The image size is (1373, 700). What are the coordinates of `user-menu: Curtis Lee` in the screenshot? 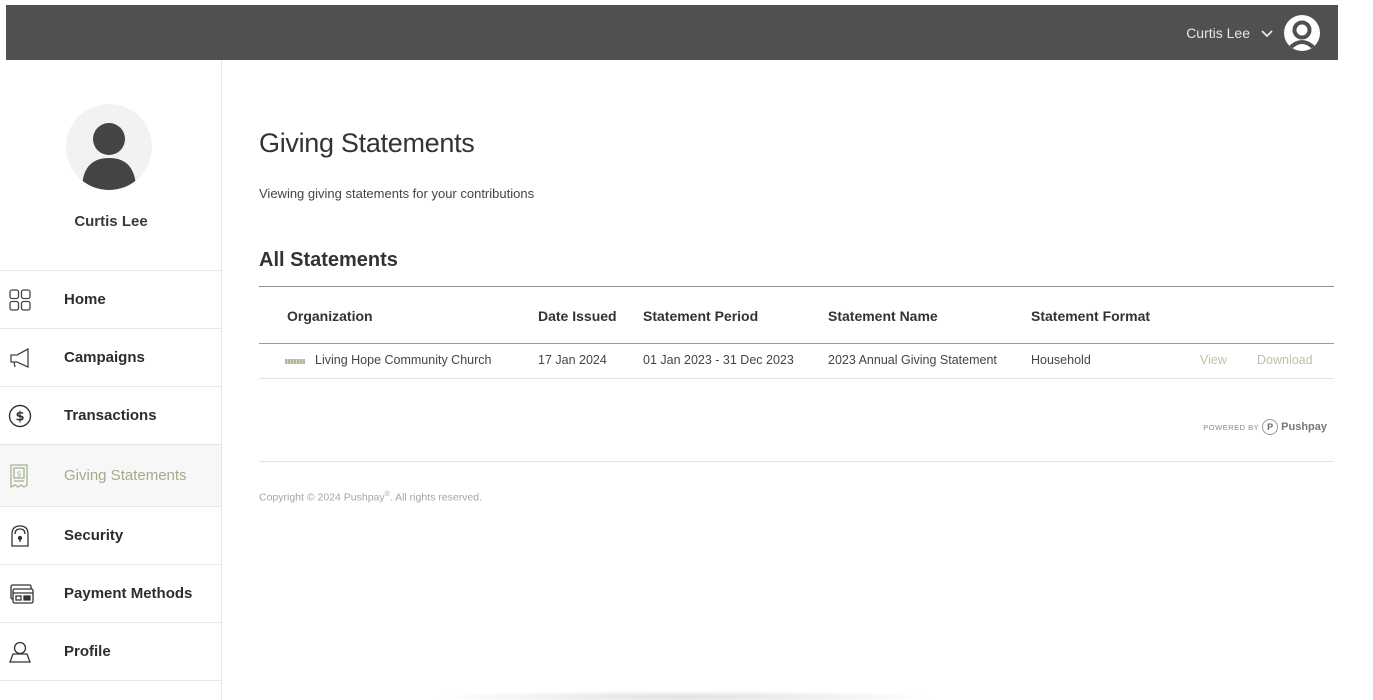 It's located at (1253, 33).